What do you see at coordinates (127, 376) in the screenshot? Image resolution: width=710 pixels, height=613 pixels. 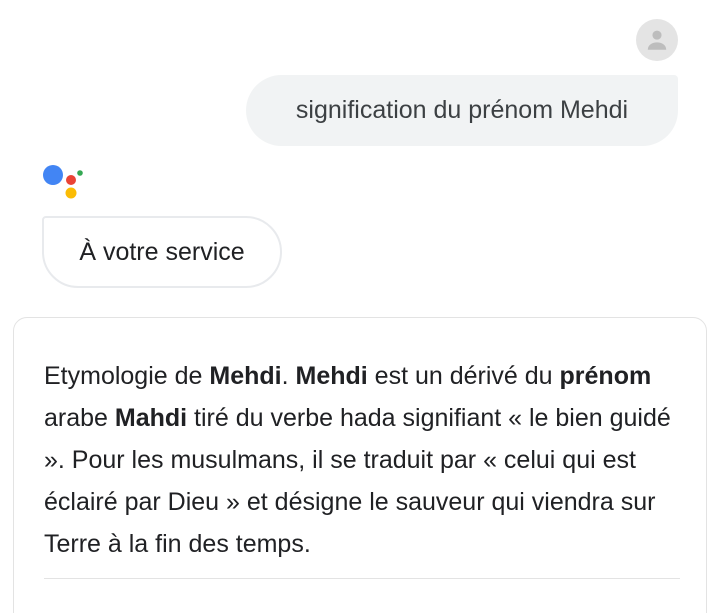 I see `answer-text-run: Etymologie de` at bounding box center [127, 376].